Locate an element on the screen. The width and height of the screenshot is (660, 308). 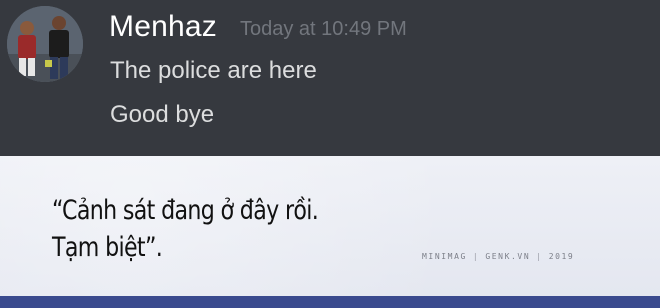
avatar-photo-icon is located at coordinates (45, 44).